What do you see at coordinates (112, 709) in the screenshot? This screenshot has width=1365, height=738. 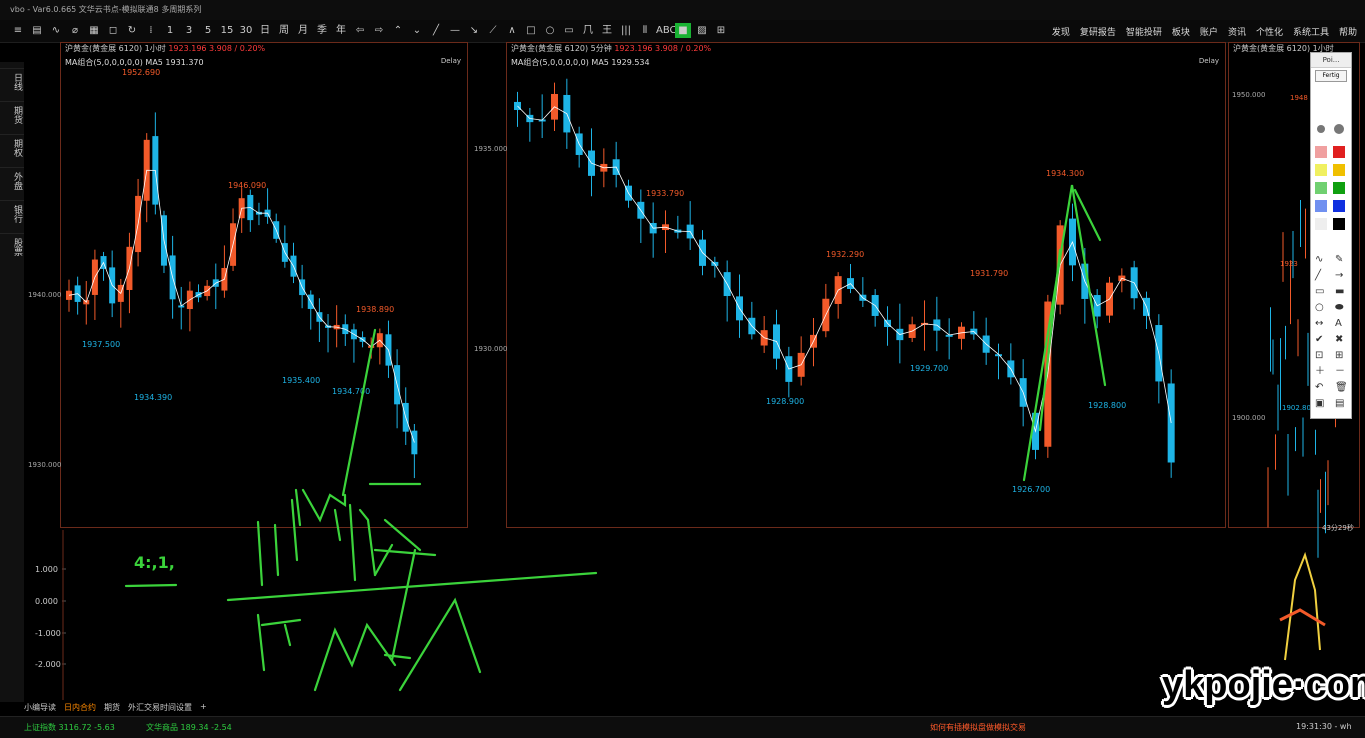 I see `bottom-tab-2: 期货` at bounding box center [112, 709].